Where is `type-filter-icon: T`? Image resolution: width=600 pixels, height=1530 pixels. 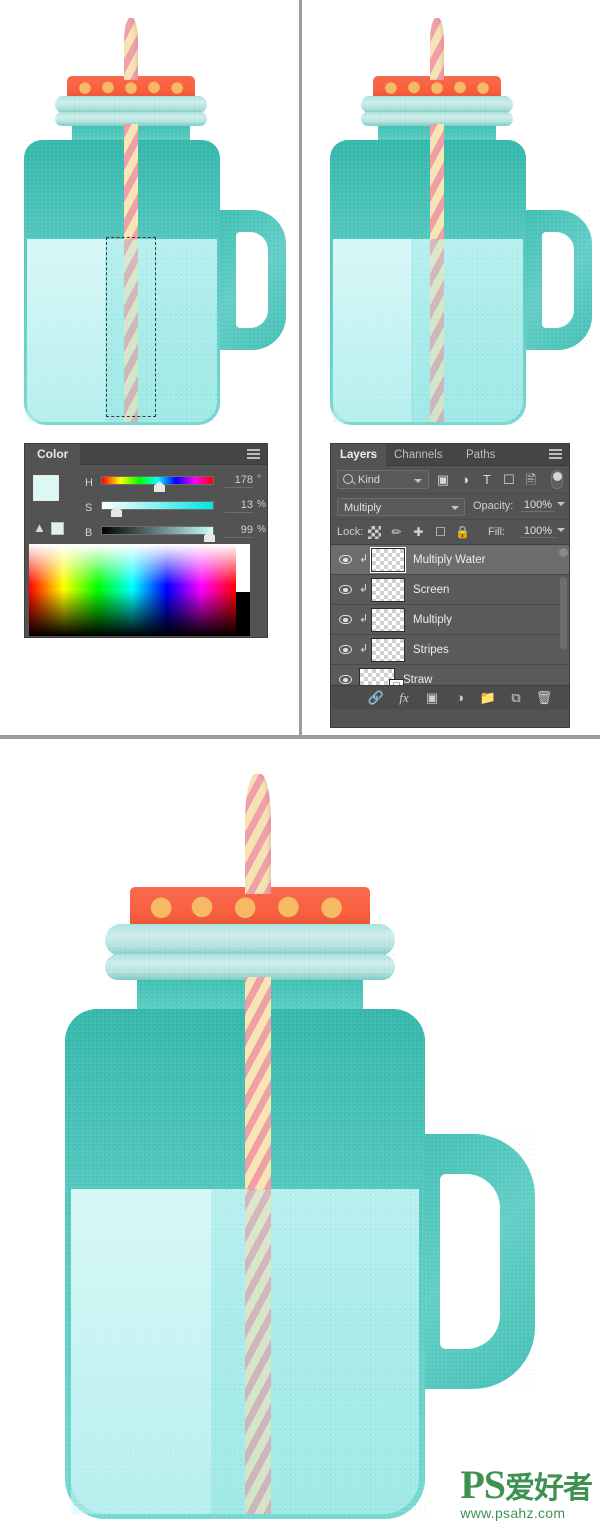
type-filter-icon: T is located at coordinates (487, 480).